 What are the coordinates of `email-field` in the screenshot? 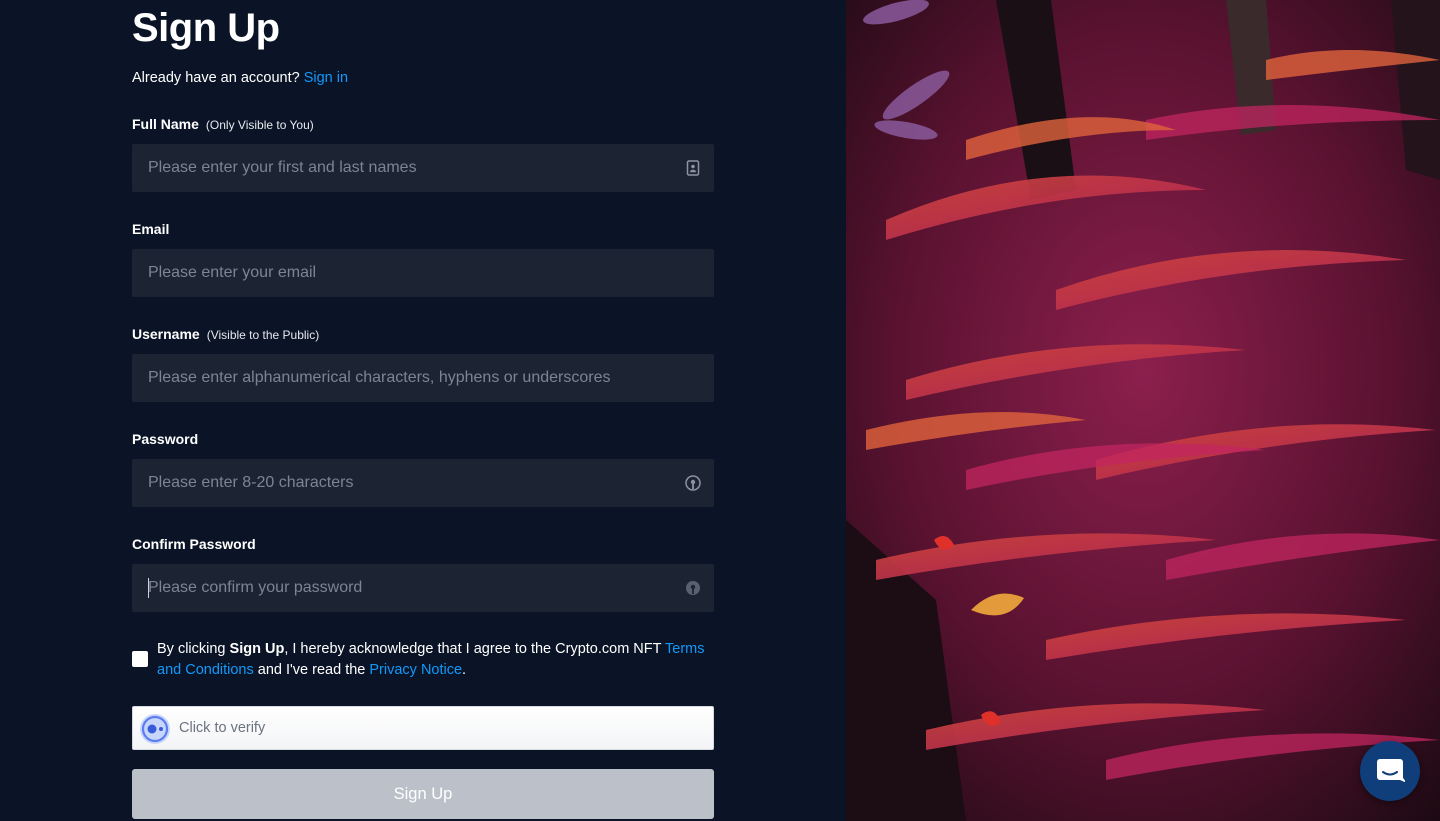 It's located at (423, 273).